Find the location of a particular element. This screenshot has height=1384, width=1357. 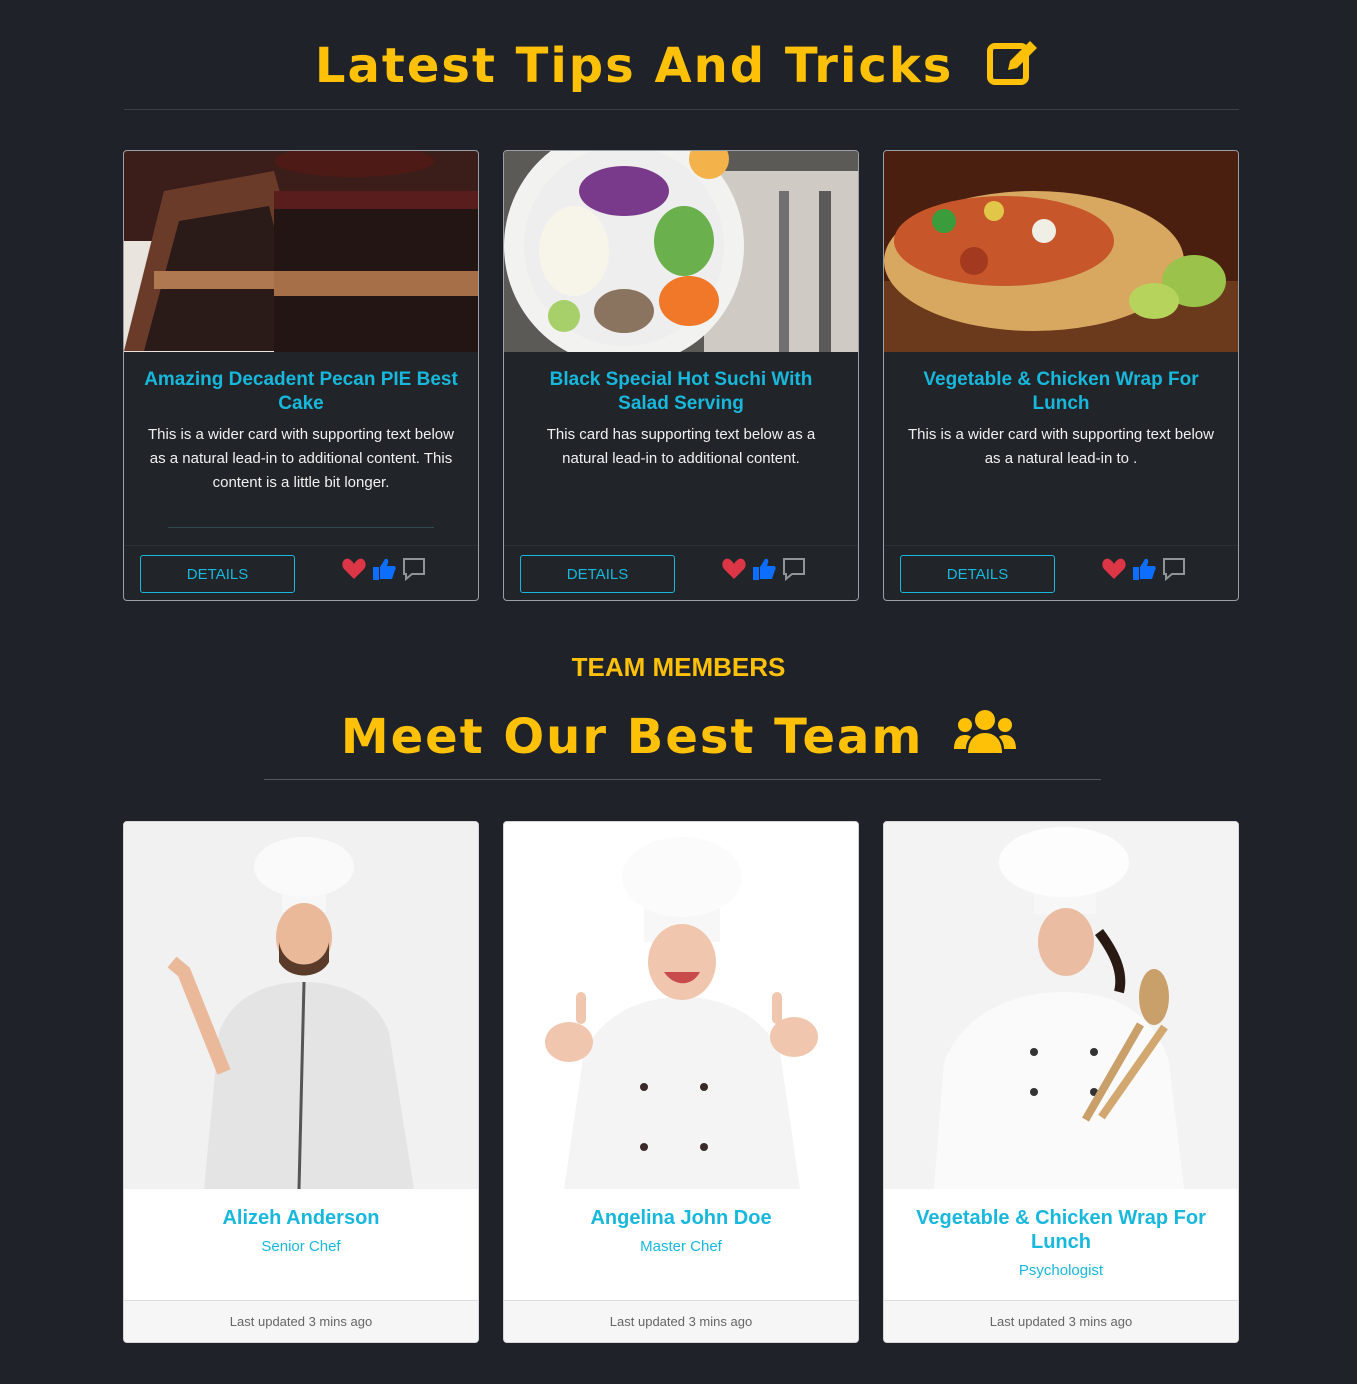

cake-image is located at coordinates (301, 251).